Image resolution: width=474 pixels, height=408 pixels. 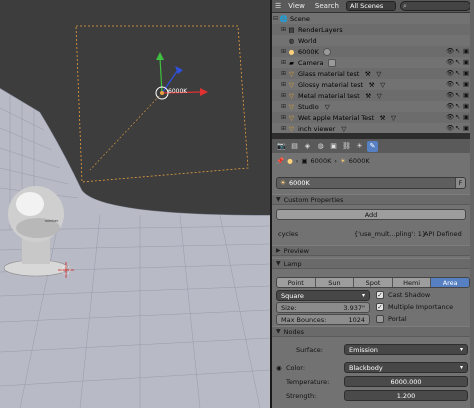 I want to click on cycles-property-value: {'use_mult...pling': 1}, so click(x=390, y=234).